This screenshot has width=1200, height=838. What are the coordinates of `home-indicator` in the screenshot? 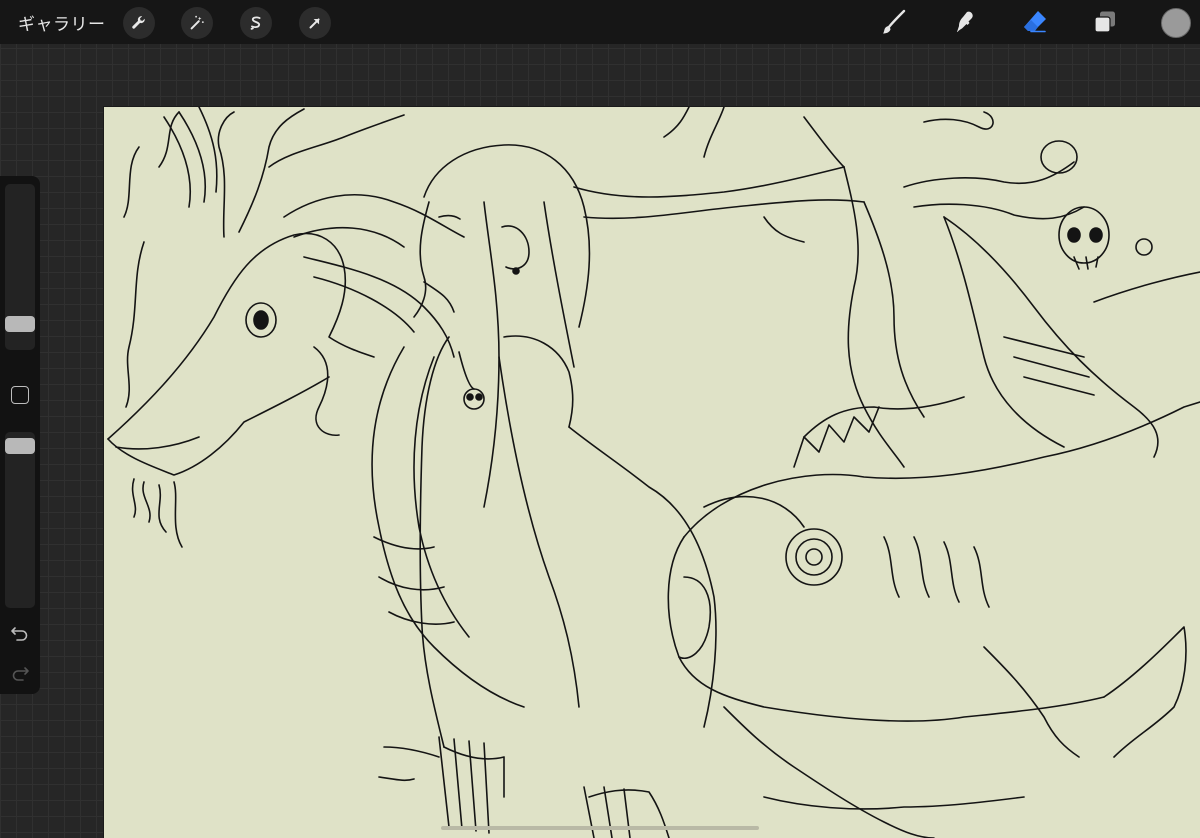 It's located at (600, 828).